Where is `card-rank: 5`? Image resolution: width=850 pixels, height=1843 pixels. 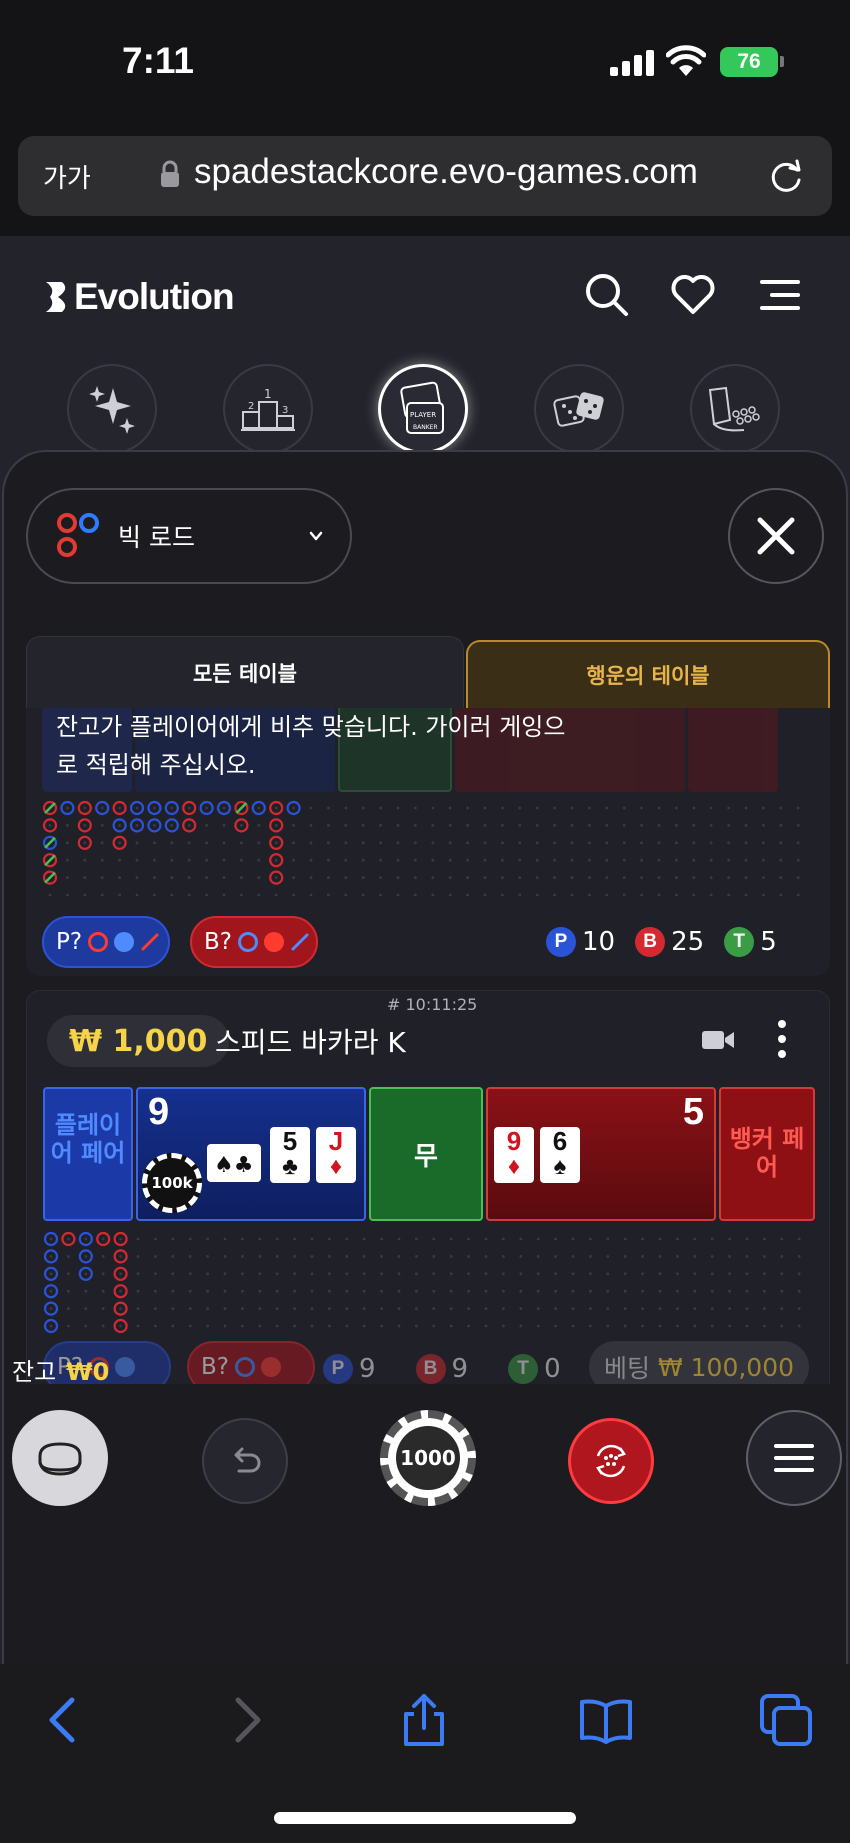
card-rank: 5 is located at coordinates (290, 1141).